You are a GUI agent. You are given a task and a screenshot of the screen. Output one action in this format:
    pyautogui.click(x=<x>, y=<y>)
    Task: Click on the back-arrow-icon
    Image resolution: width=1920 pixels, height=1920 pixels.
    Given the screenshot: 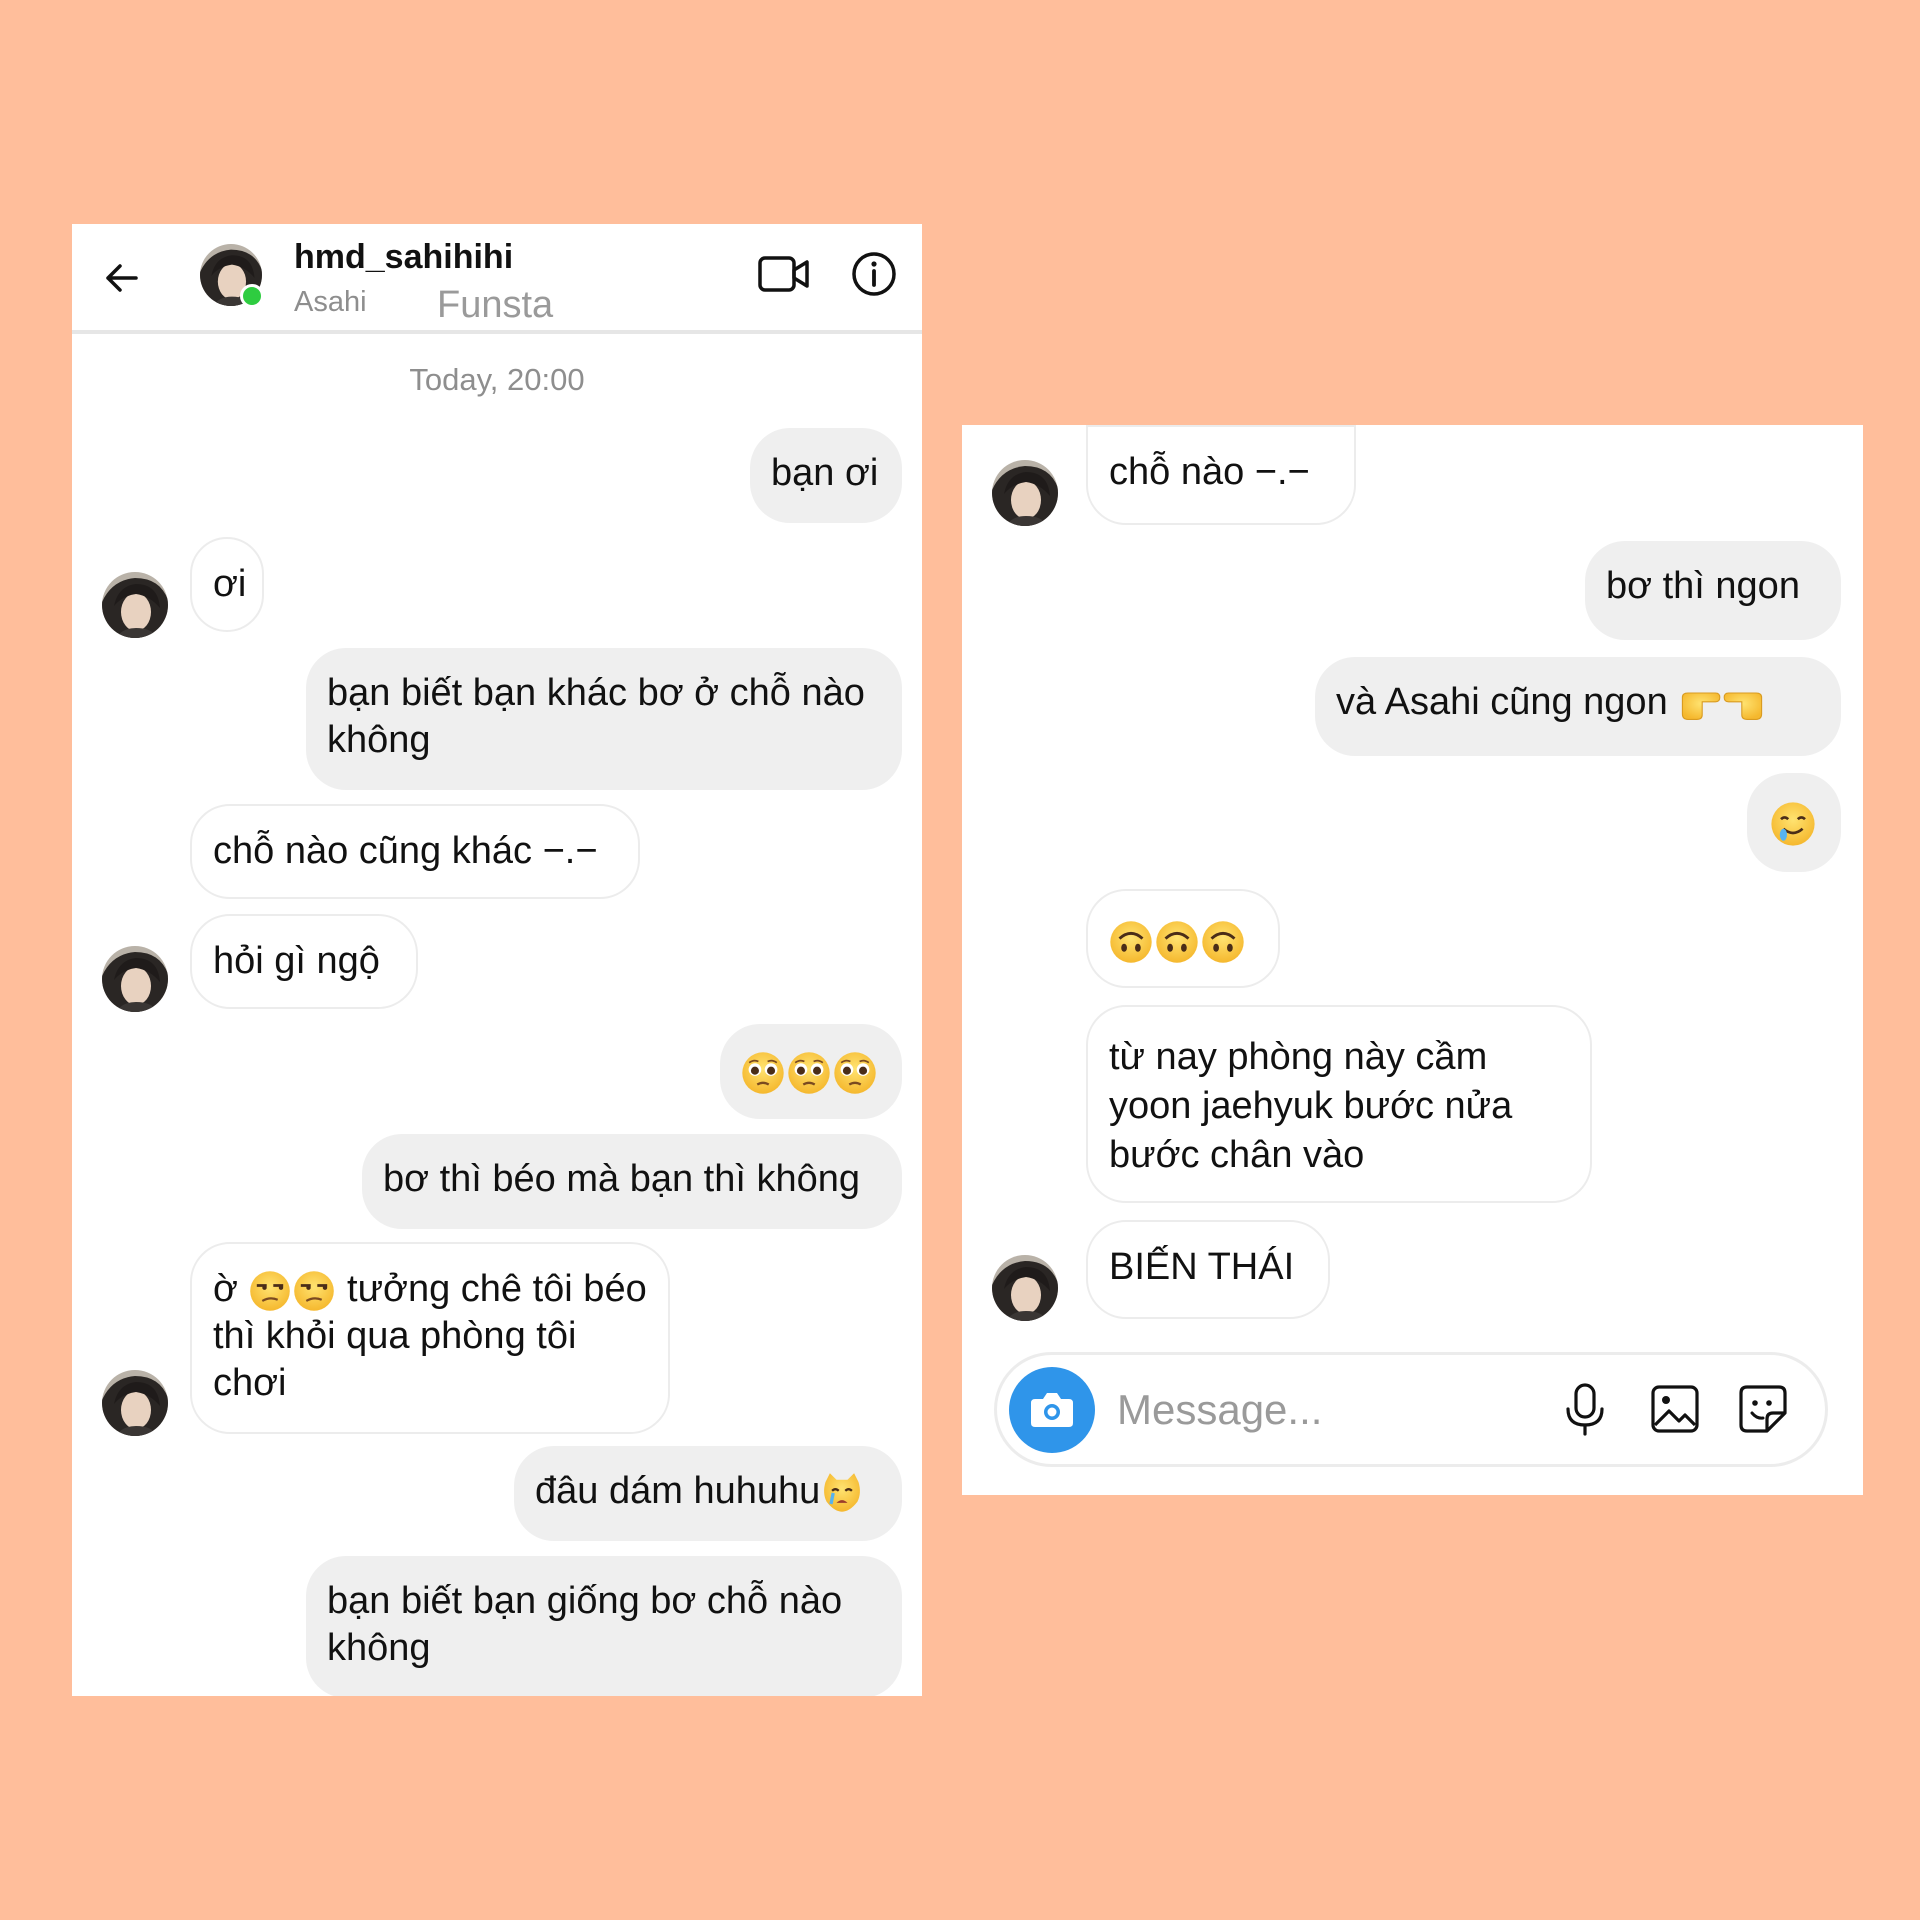 What is the action you would take?
    pyautogui.click(x=122, y=278)
    